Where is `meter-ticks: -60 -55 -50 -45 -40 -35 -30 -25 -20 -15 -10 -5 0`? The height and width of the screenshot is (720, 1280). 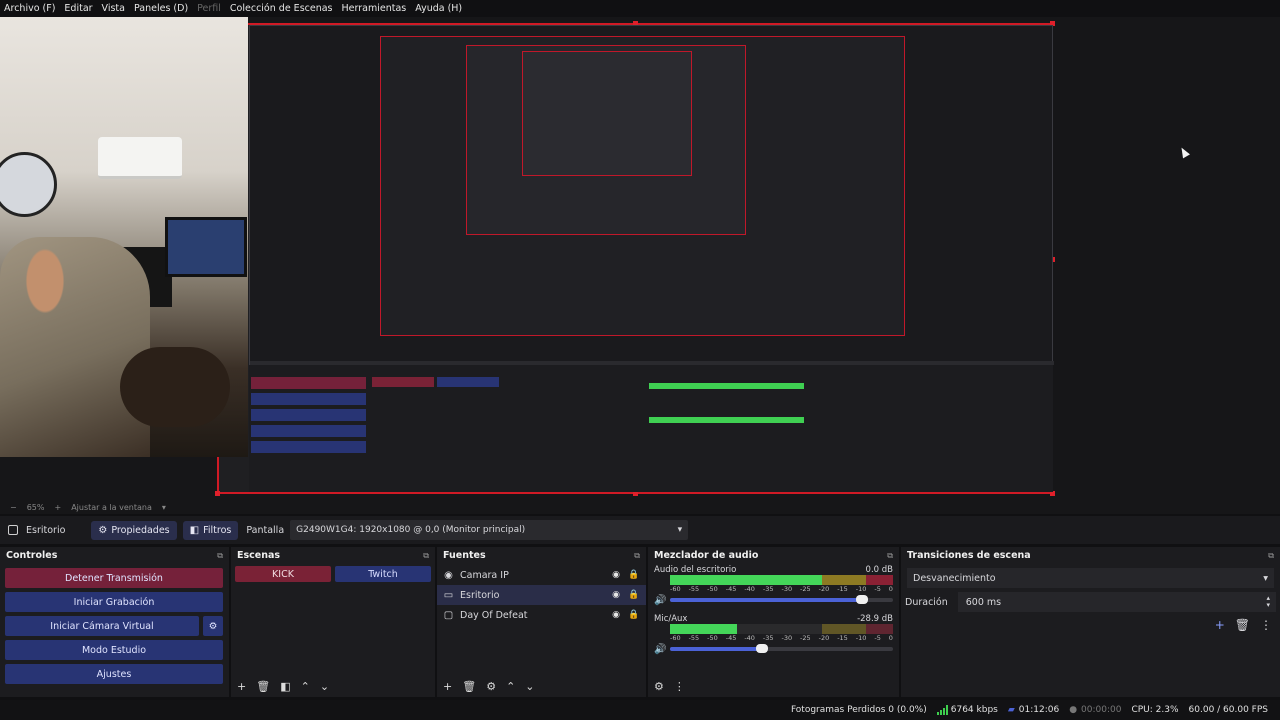 meter-ticks: -60 -55 -50 -45 -40 -35 -30 -25 -20 -15 -10 -5 0 is located at coordinates (781, 589).